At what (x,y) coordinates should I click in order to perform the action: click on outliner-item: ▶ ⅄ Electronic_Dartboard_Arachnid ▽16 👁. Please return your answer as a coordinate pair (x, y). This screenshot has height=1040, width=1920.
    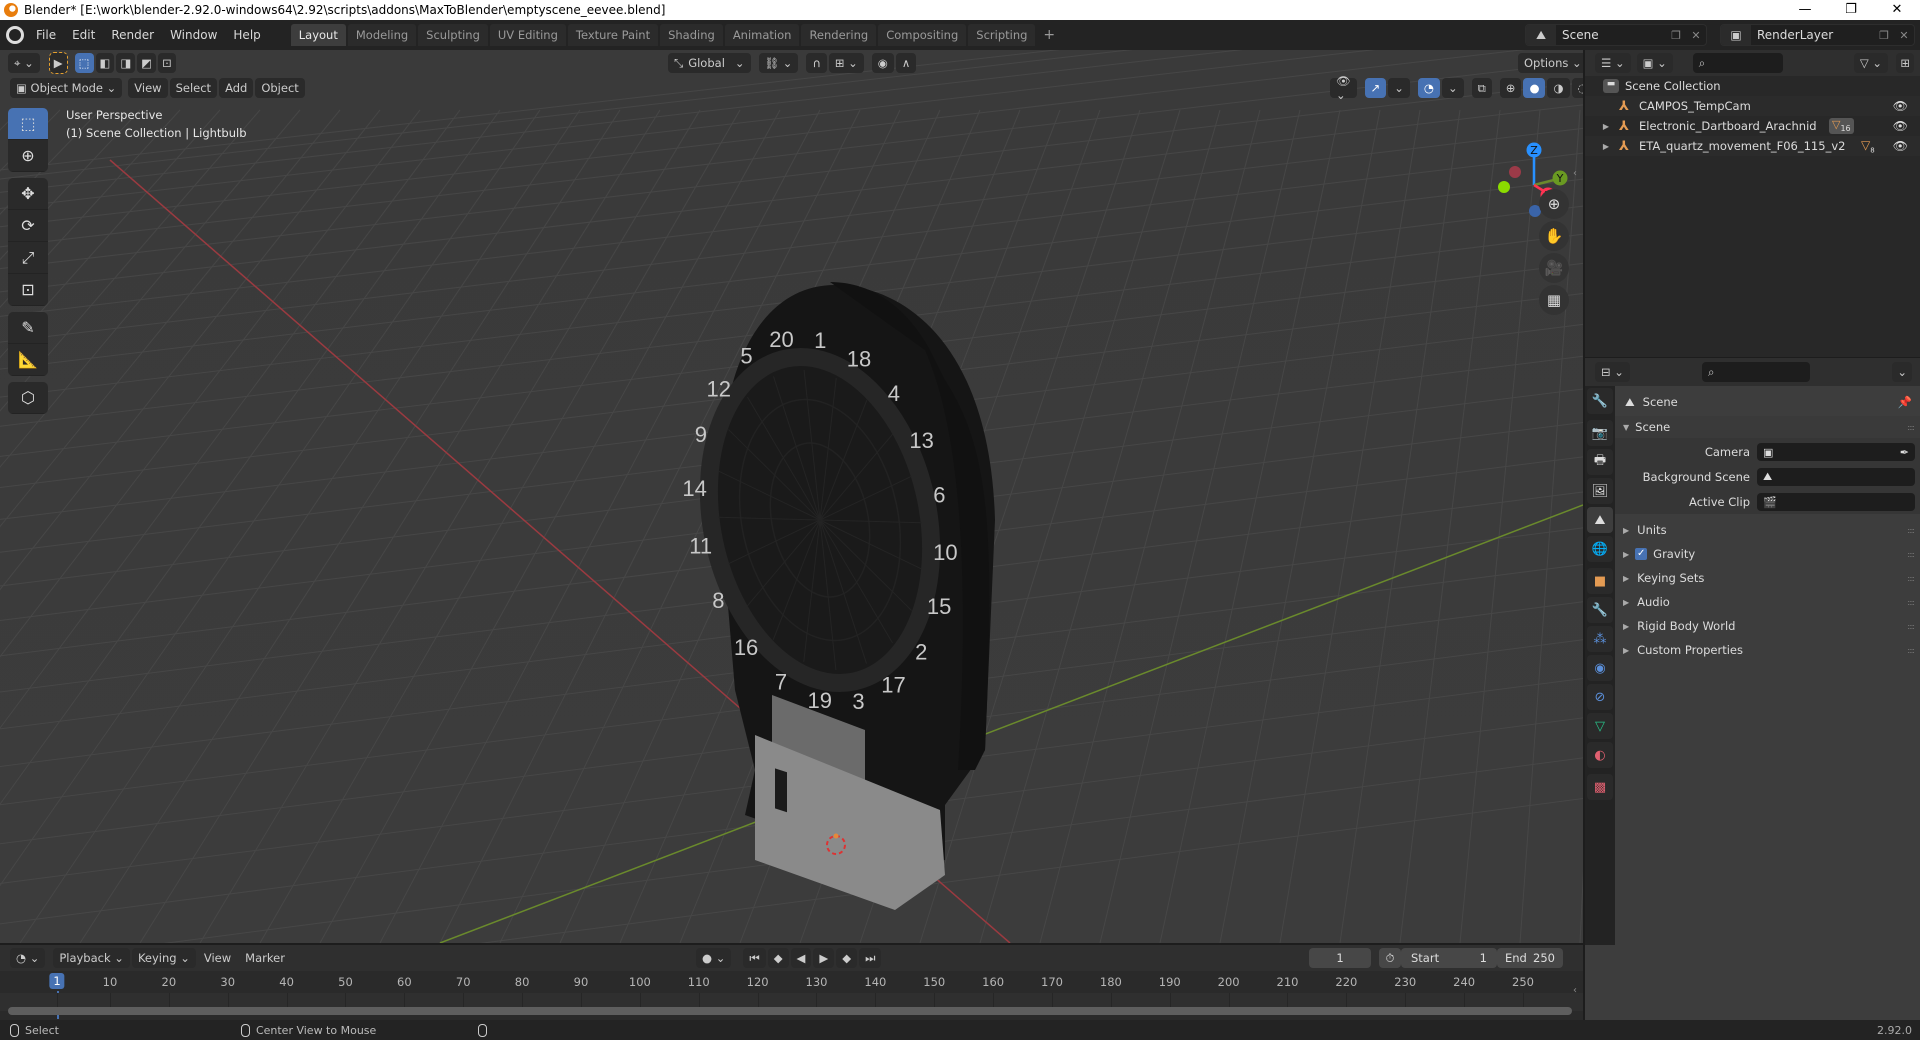
    Looking at the image, I should click on (1752, 126).